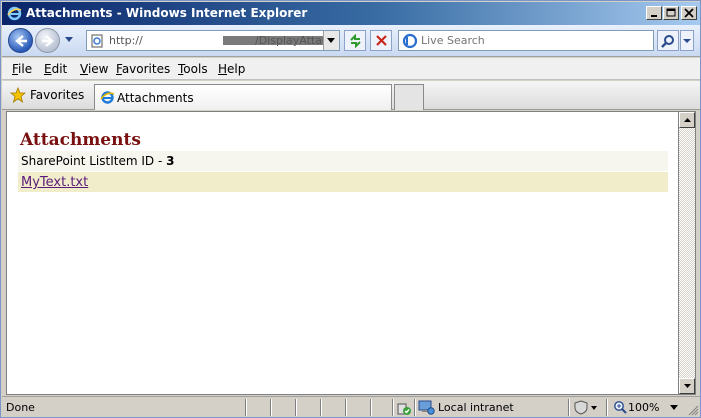  What do you see at coordinates (213, 40) in the screenshot?
I see `address-bar: http:// /DisplayAttach` at bounding box center [213, 40].